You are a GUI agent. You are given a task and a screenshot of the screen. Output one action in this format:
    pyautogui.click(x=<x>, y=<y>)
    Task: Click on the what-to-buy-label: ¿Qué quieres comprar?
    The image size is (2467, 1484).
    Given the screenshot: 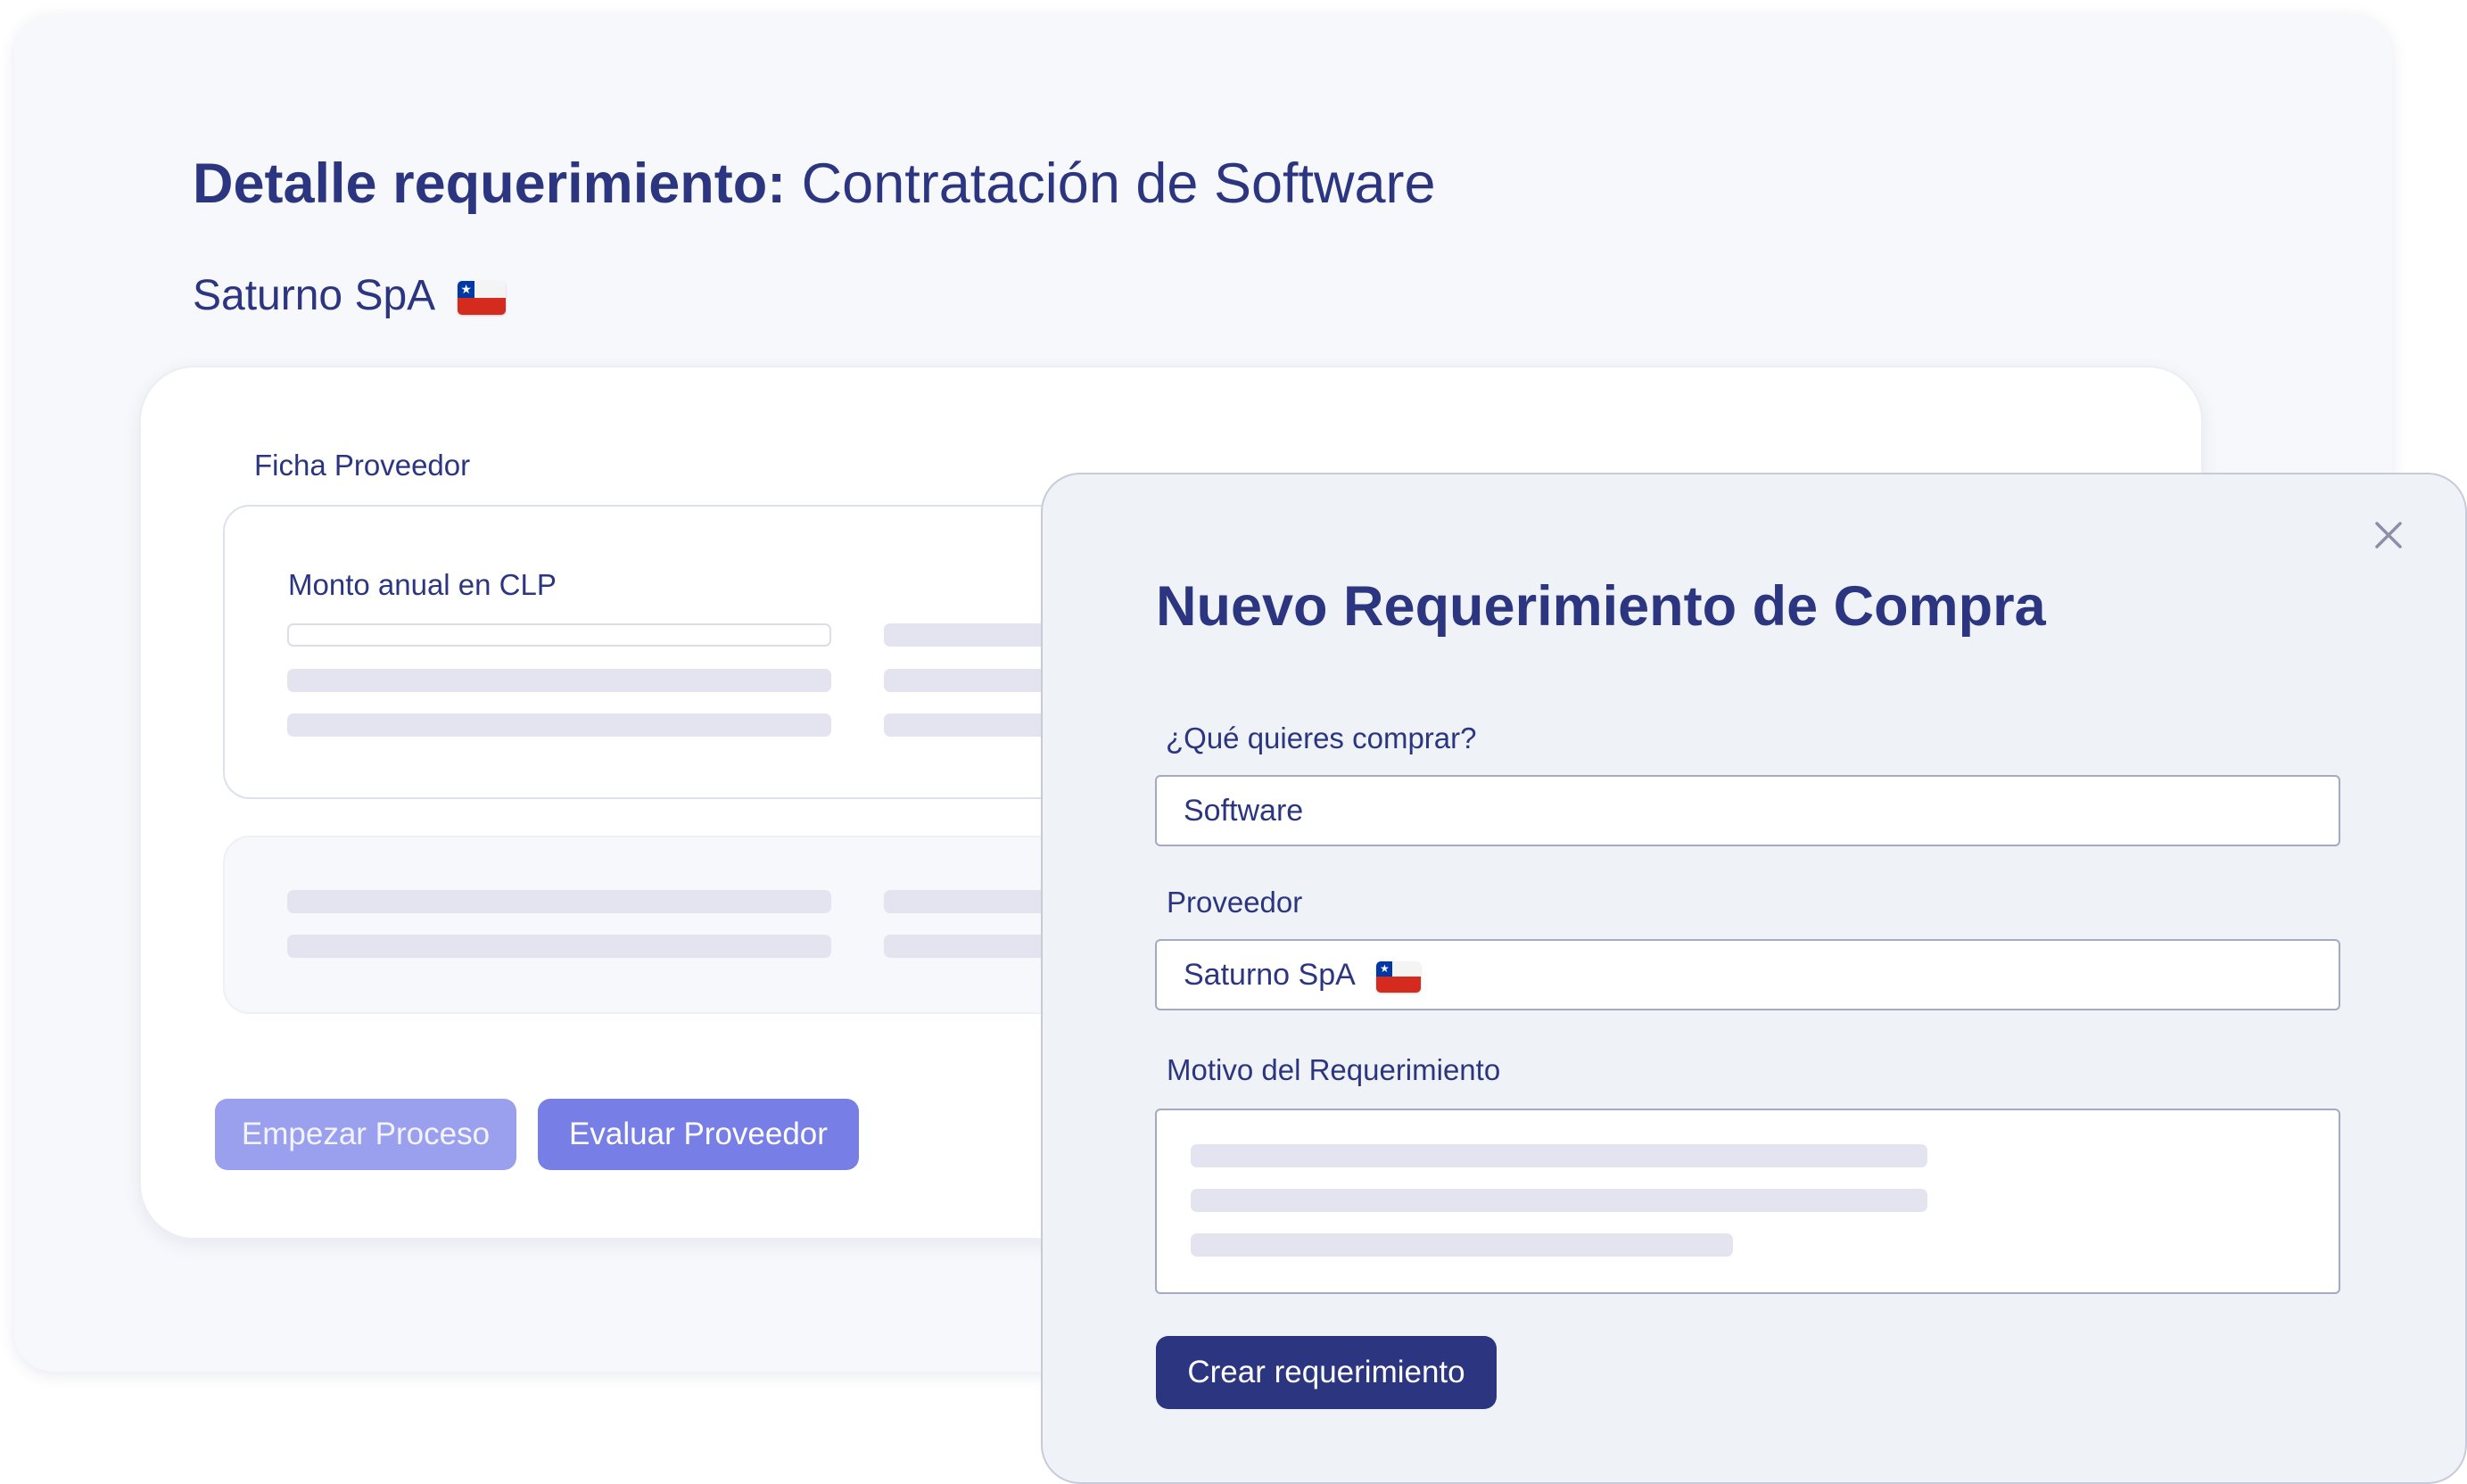 What is the action you would take?
    pyautogui.click(x=1321, y=738)
    